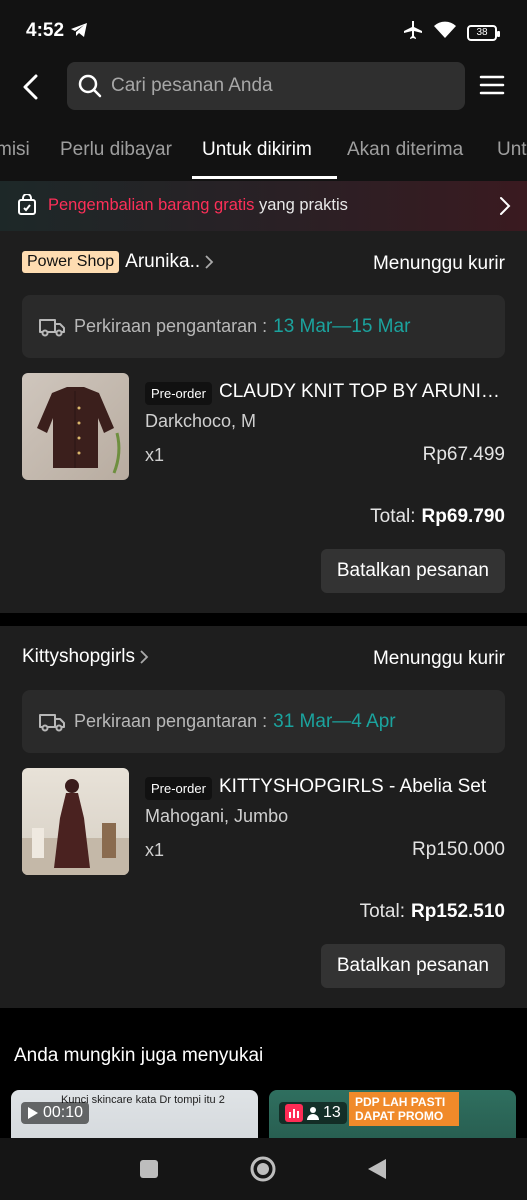 The height and width of the screenshot is (1200, 527). I want to click on menu-button, so click(492, 85).